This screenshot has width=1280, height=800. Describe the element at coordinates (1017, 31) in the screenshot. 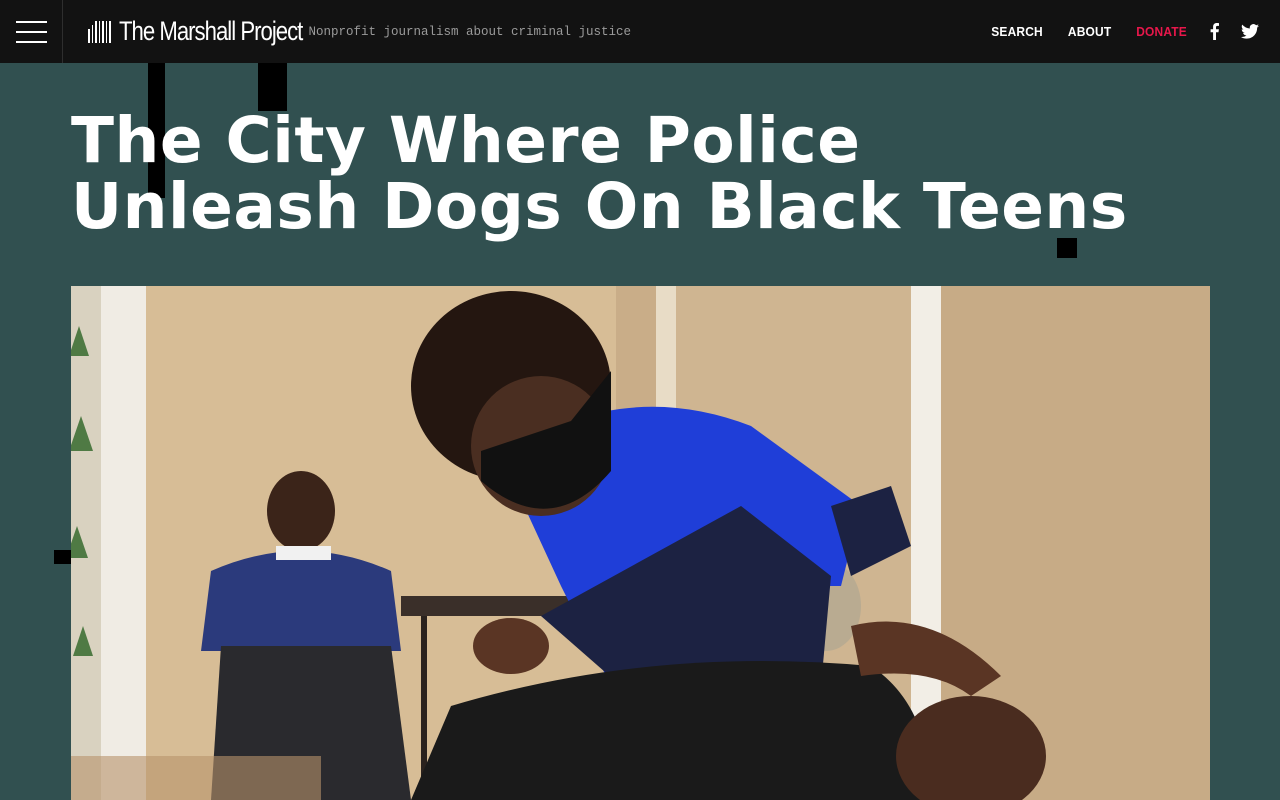

I see `nav-search-link: SEARCH` at that location.